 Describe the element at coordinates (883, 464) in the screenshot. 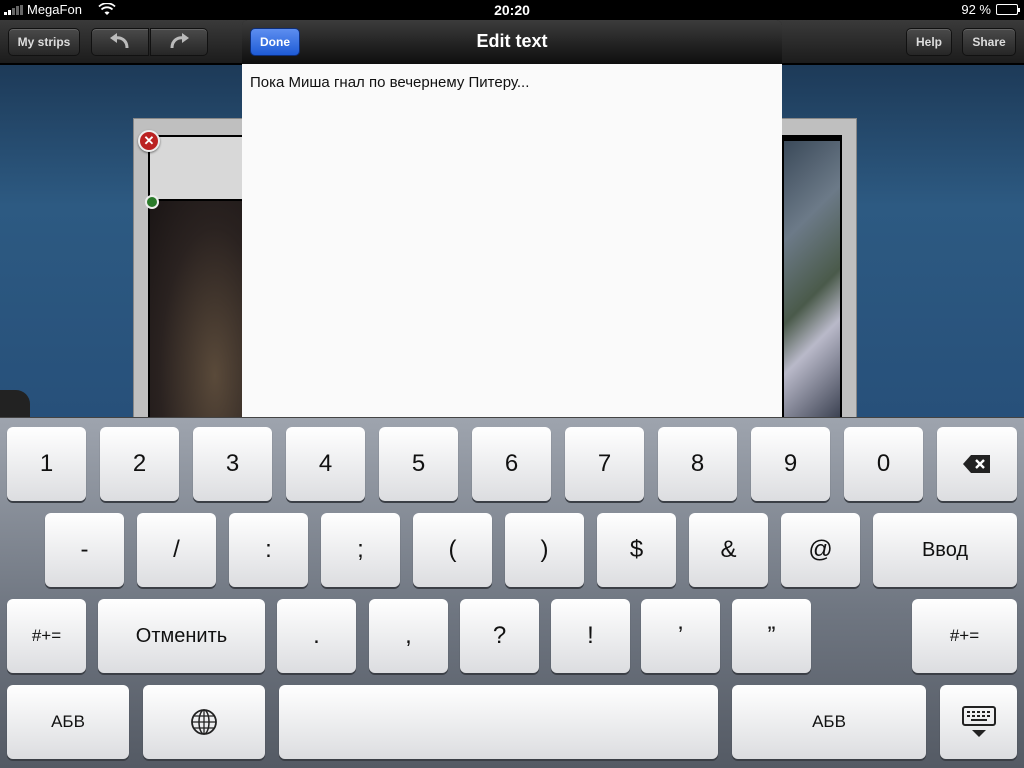

I see `key-0: 0` at that location.